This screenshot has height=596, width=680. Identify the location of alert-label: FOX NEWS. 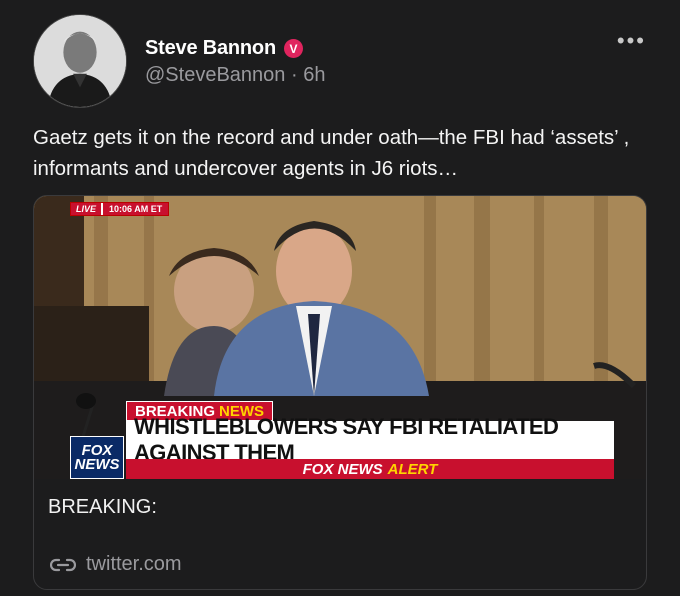
(342, 469).